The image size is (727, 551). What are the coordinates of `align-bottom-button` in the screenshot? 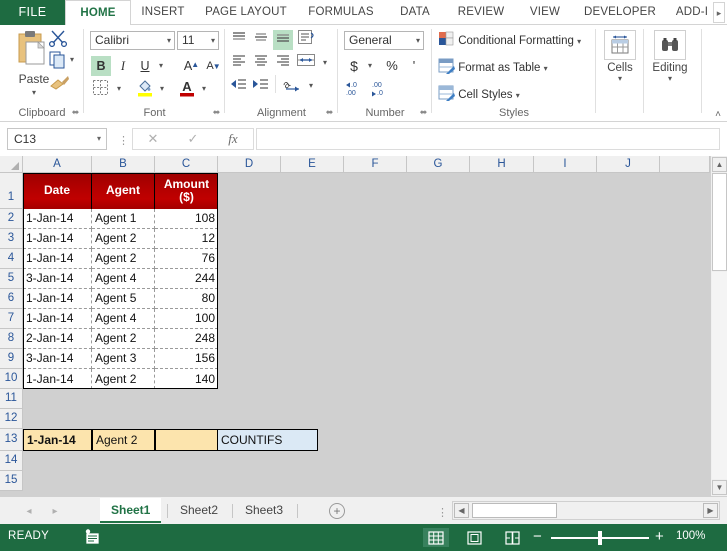 It's located at (283, 40).